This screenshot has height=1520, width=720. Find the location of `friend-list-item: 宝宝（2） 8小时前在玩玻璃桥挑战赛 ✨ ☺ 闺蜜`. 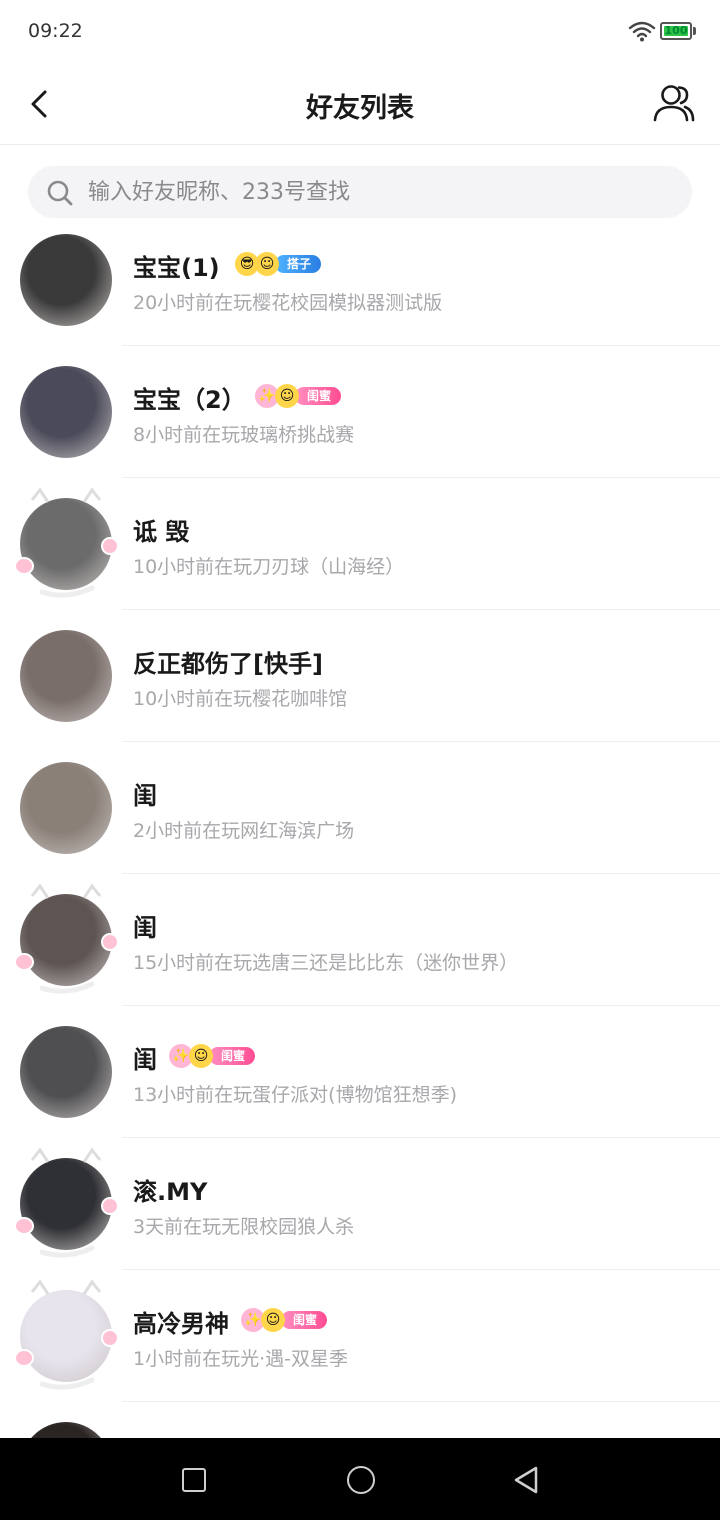

friend-list-item: 宝宝（2） 8小时前在玩玻璃桥挑战赛 ✨ ☺ 闺蜜 is located at coordinates (360, 412).